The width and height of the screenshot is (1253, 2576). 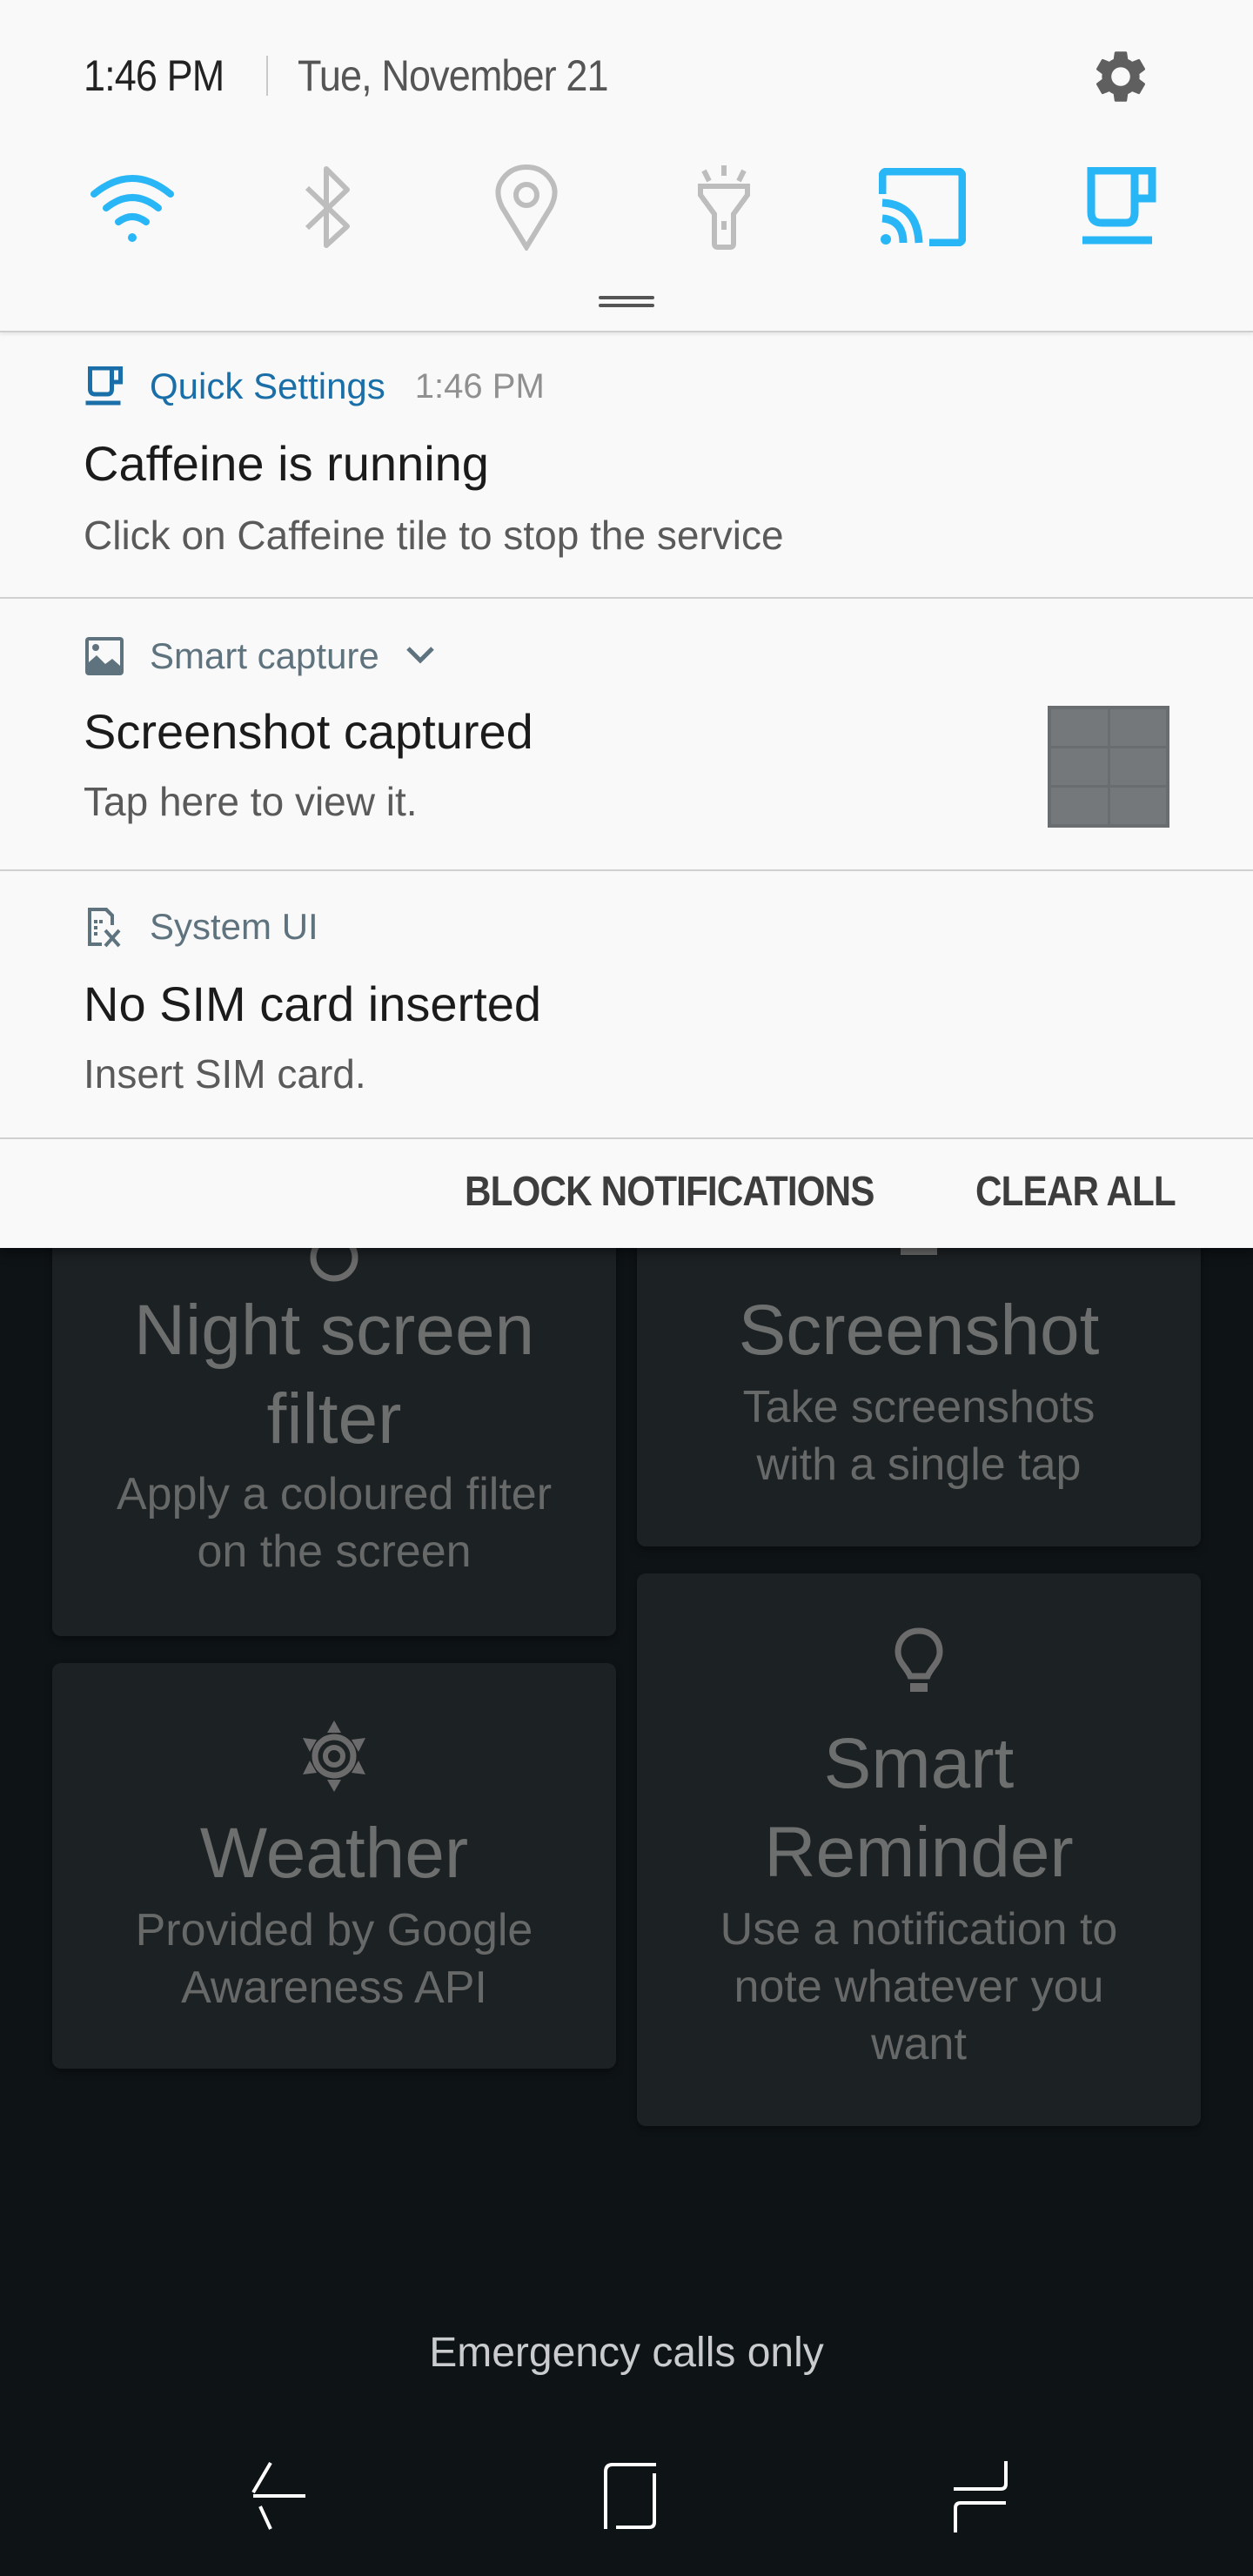 What do you see at coordinates (919, 2044) in the screenshot?
I see `tile-subtitle-line: want` at bounding box center [919, 2044].